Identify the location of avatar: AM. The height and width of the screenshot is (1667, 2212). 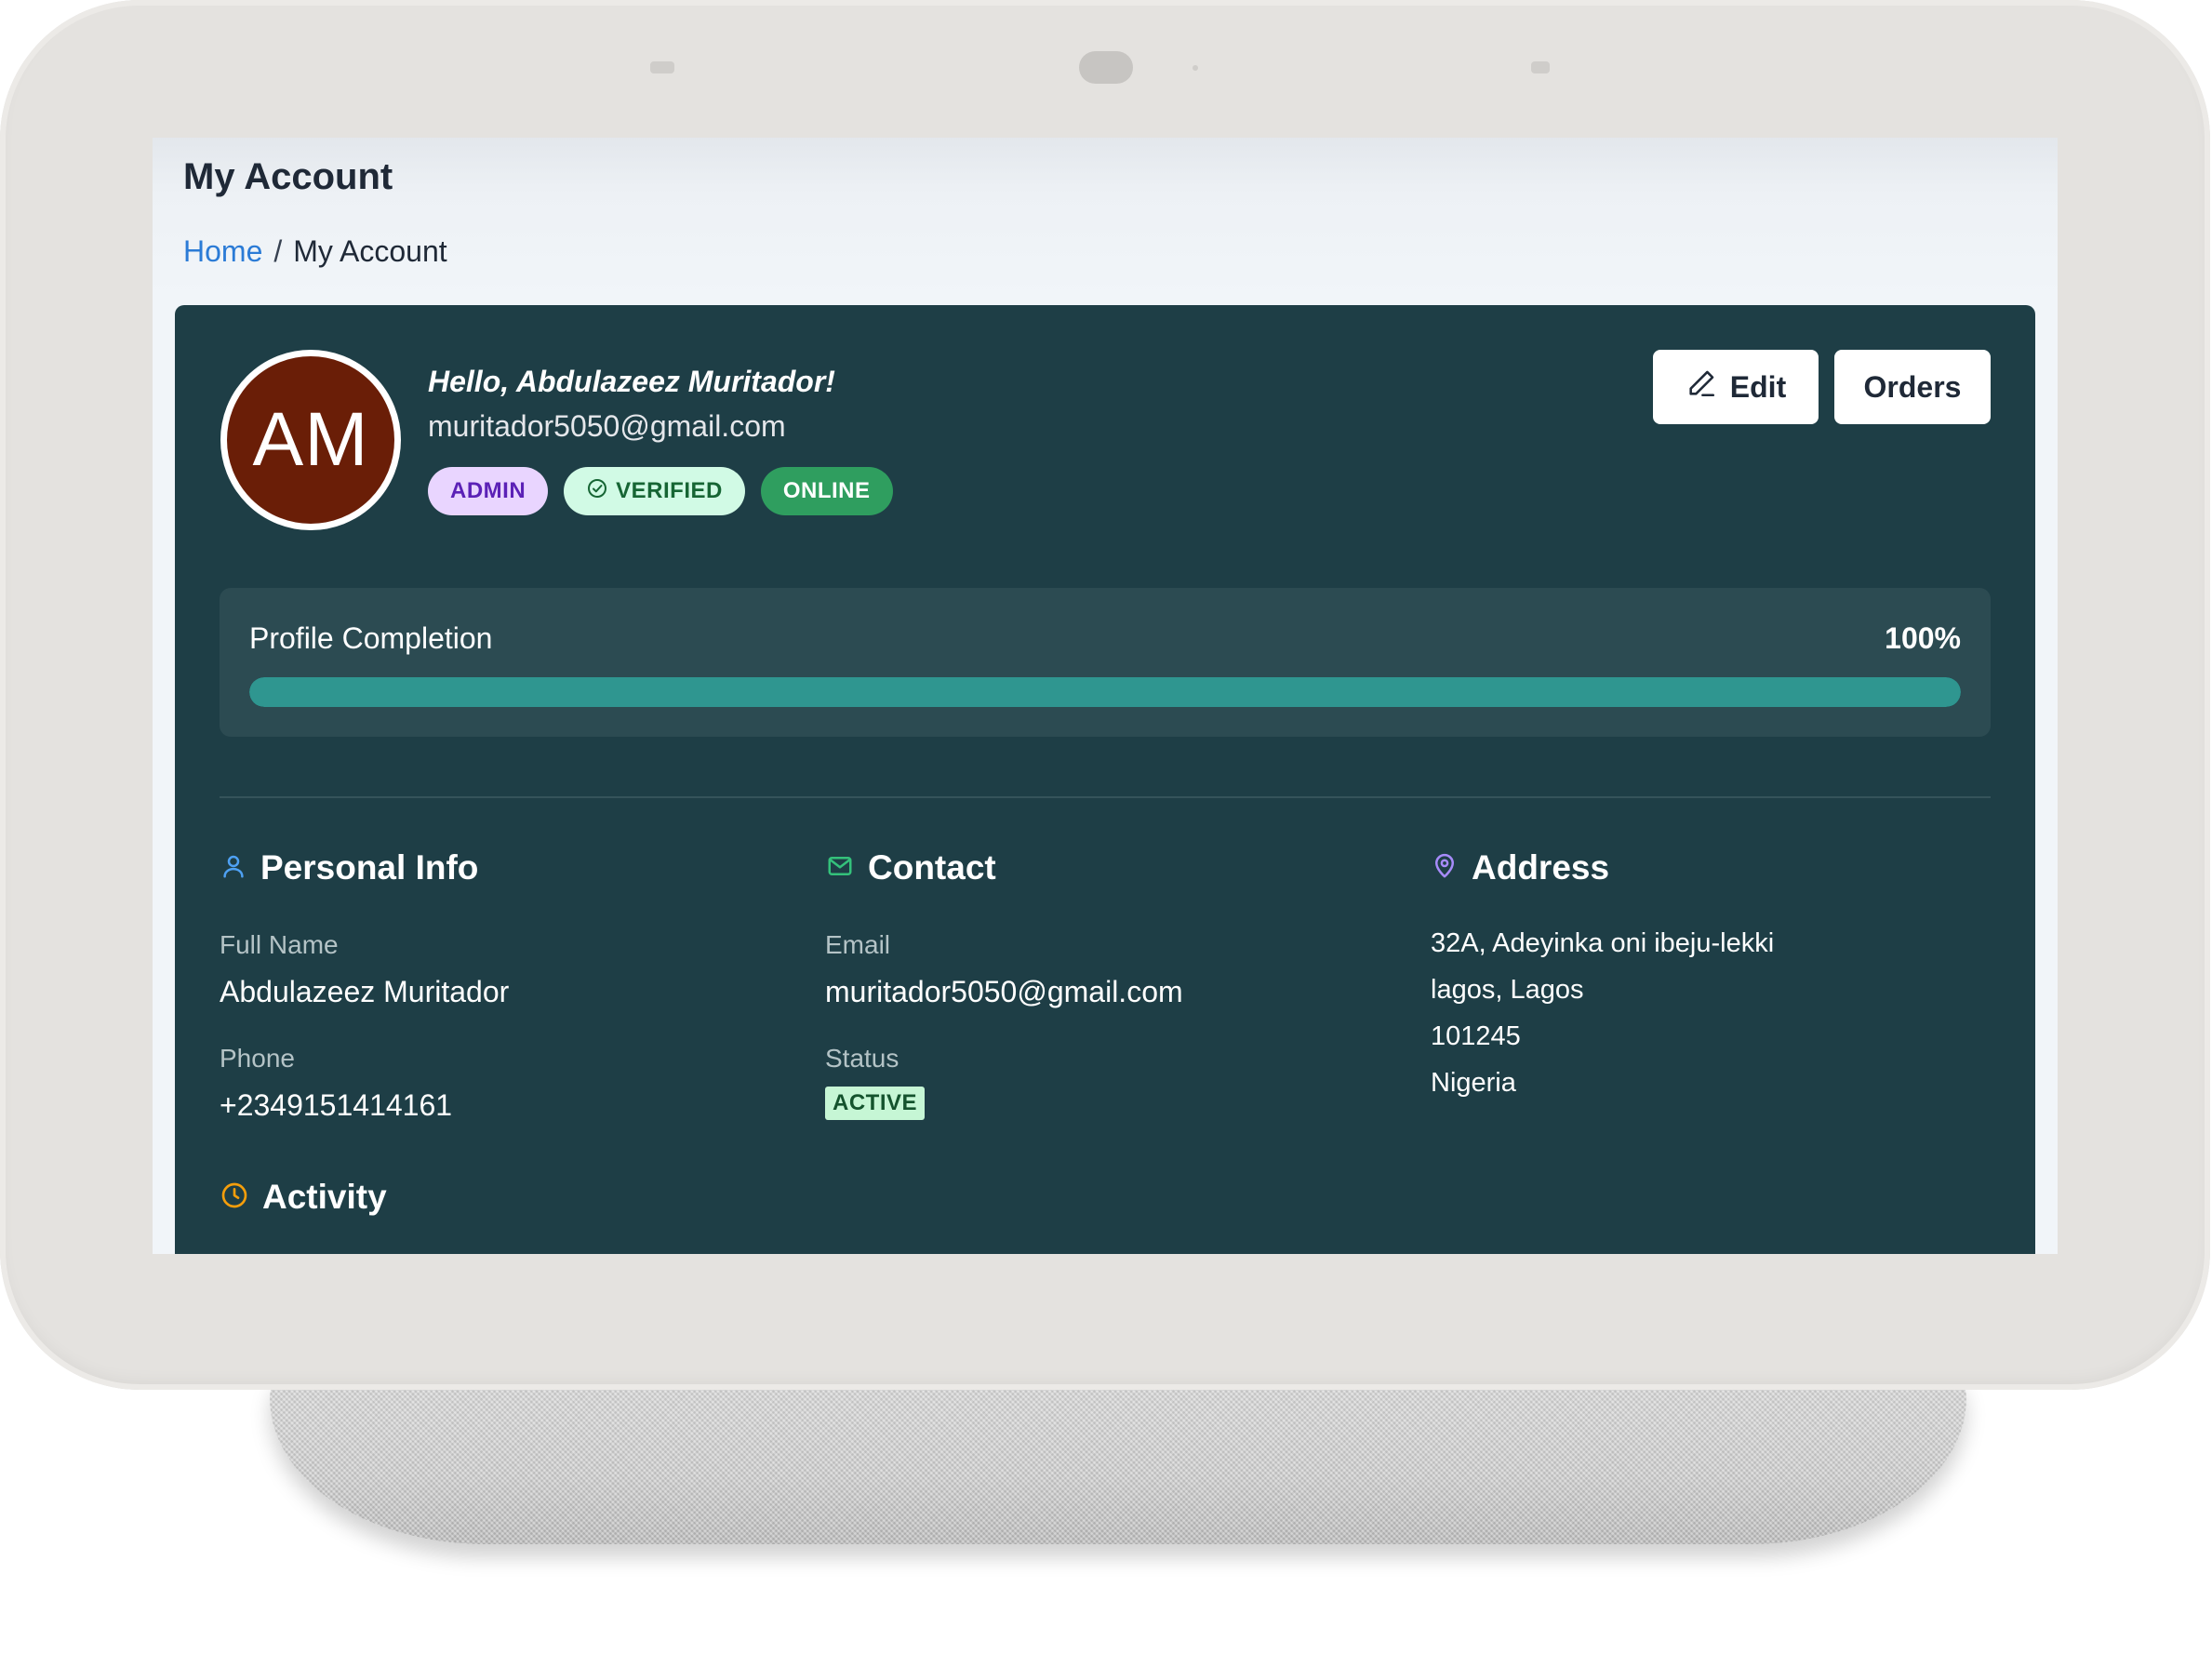
(310, 440).